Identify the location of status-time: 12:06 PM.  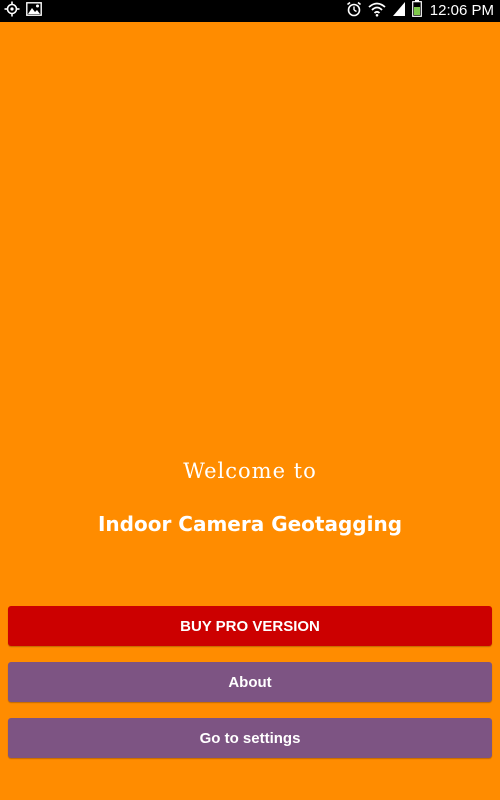
(461, 10).